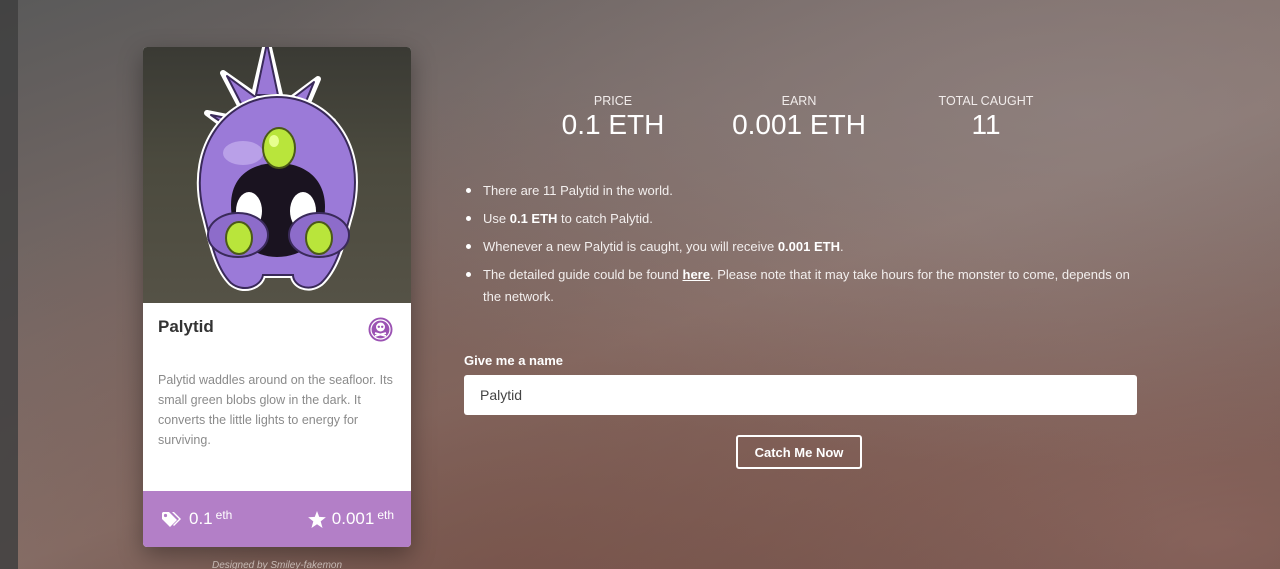 The image size is (1280, 569). What do you see at coordinates (201, 518) in the screenshot?
I see `card-price-value: 0.1` at bounding box center [201, 518].